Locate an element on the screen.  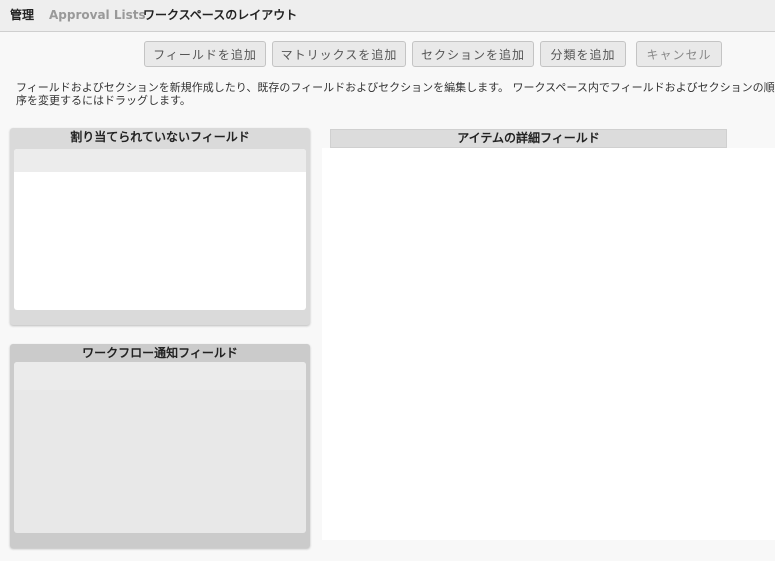
breadcrumb-root: 管理 is located at coordinates (22, 15).